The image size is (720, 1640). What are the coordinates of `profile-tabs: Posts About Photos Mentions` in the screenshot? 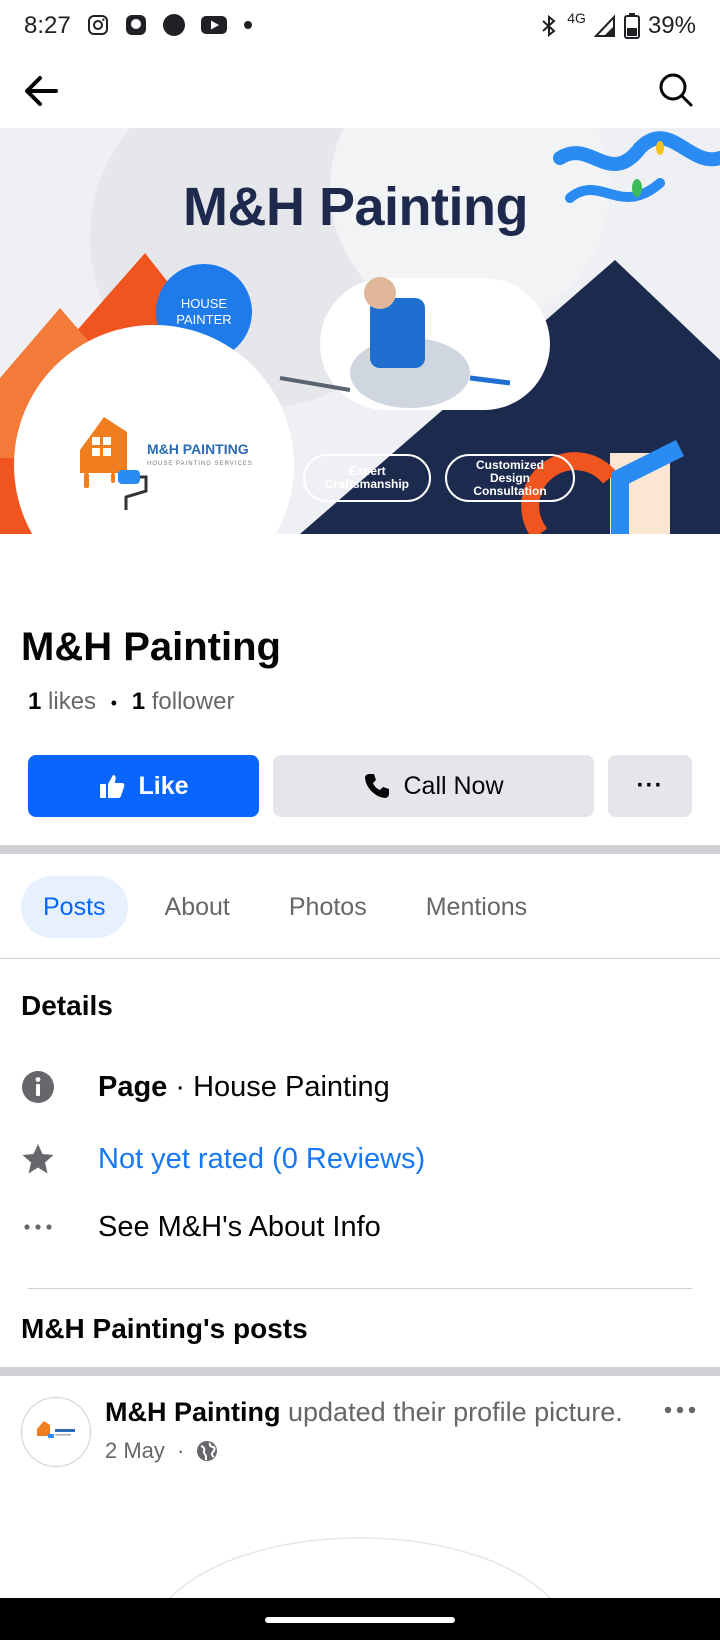 It's located at (274, 907).